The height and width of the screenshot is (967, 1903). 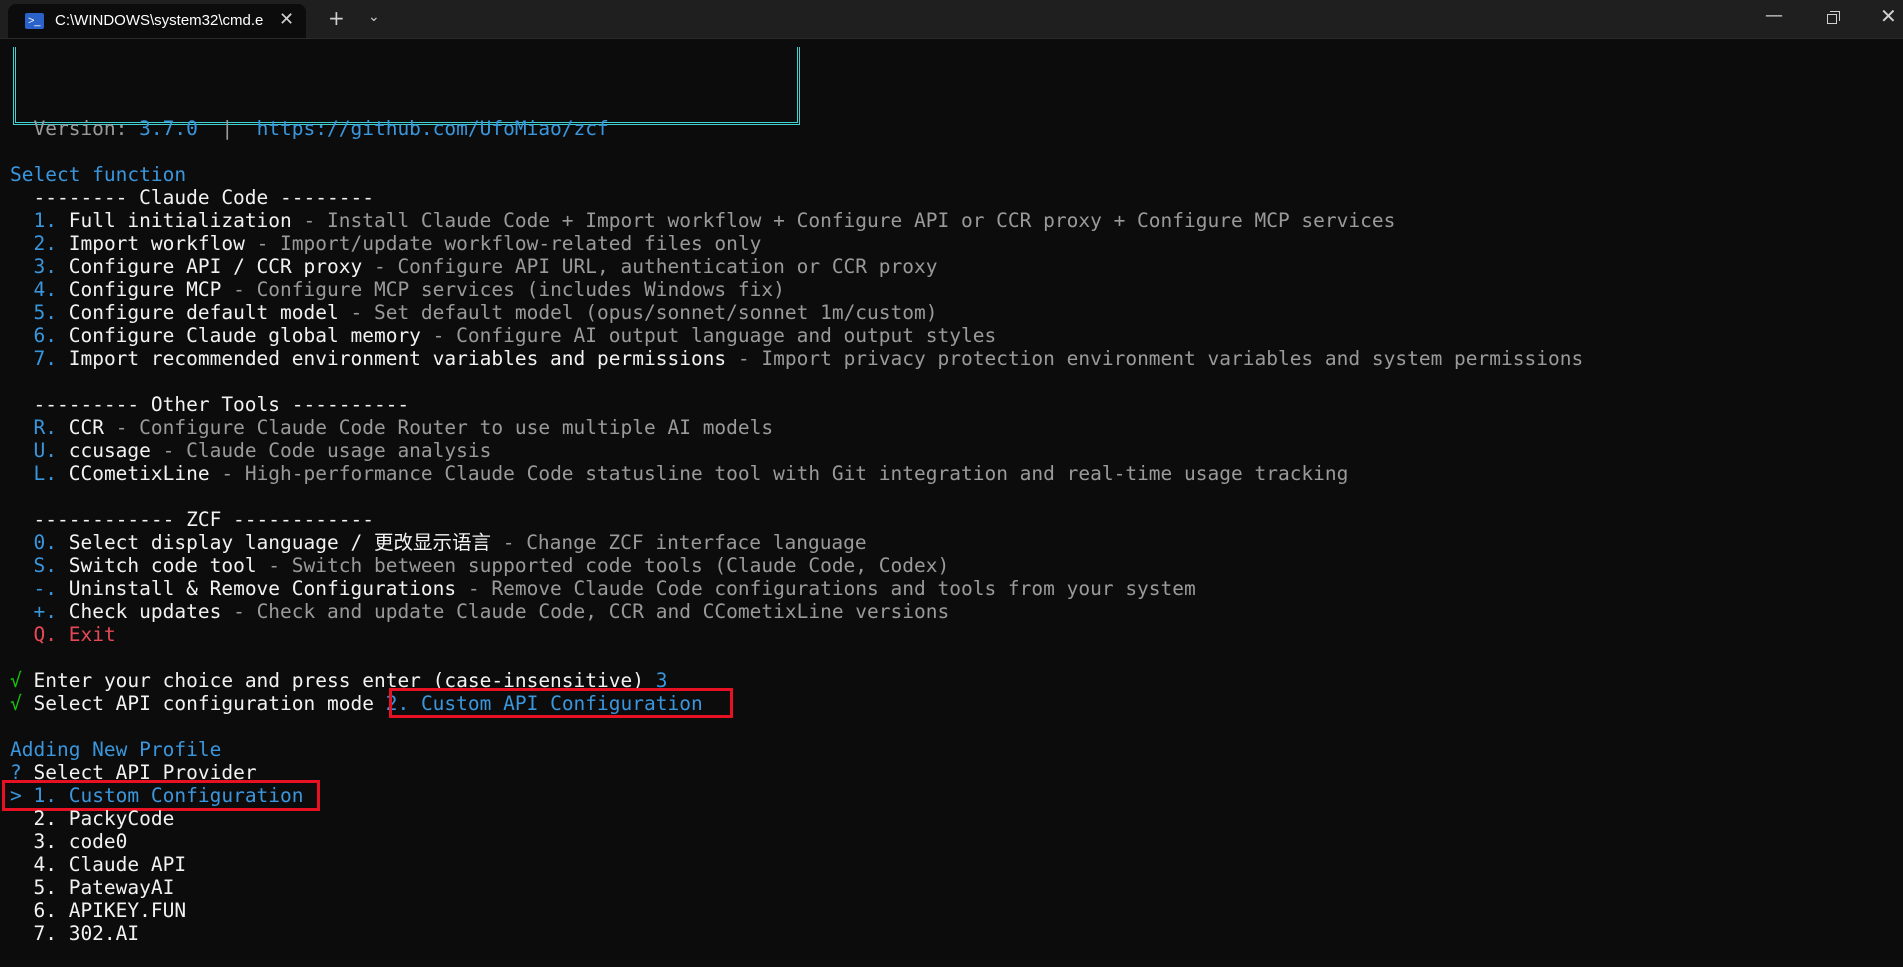 What do you see at coordinates (374, 17) in the screenshot?
I see `chevron-down-icon: ⌄` at bounding box center [374, 17].